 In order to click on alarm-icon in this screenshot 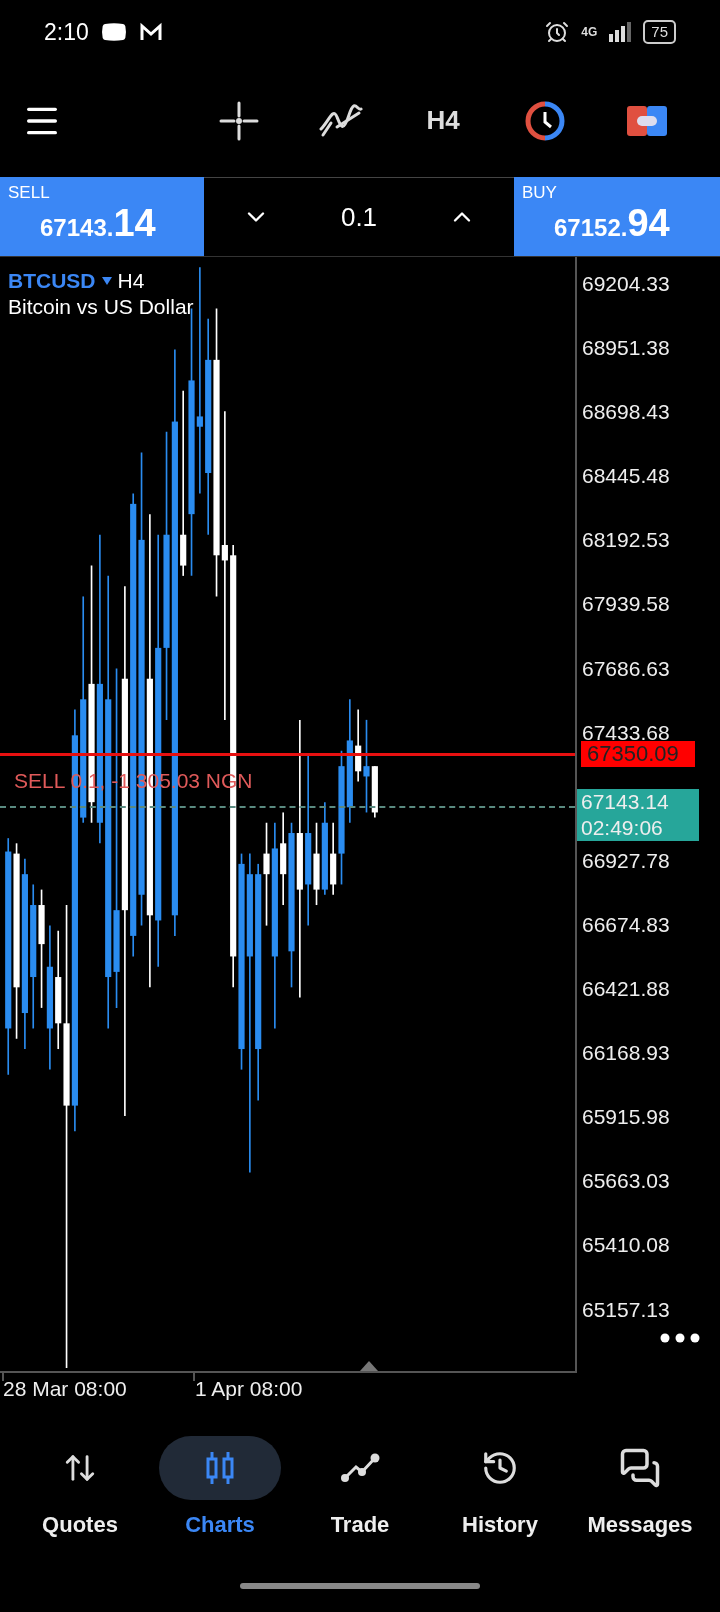, I will do `click(557, 32)`.